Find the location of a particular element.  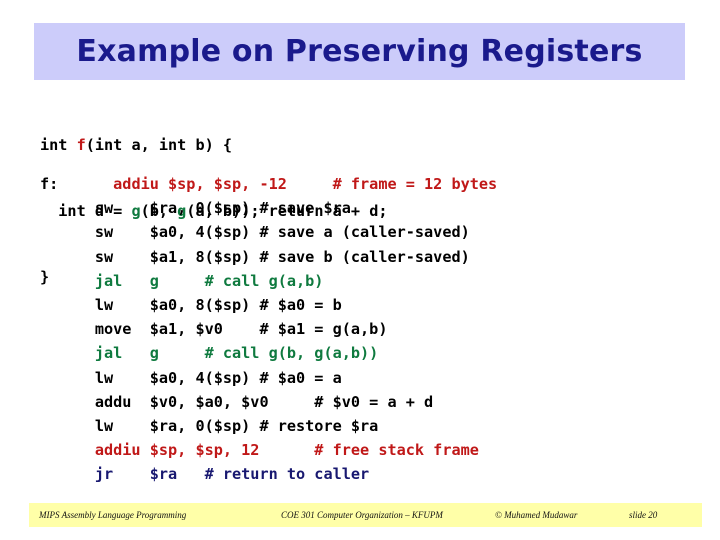

slide-title-bar: Example on Preserving Registers is located at coordinates (359, 51).